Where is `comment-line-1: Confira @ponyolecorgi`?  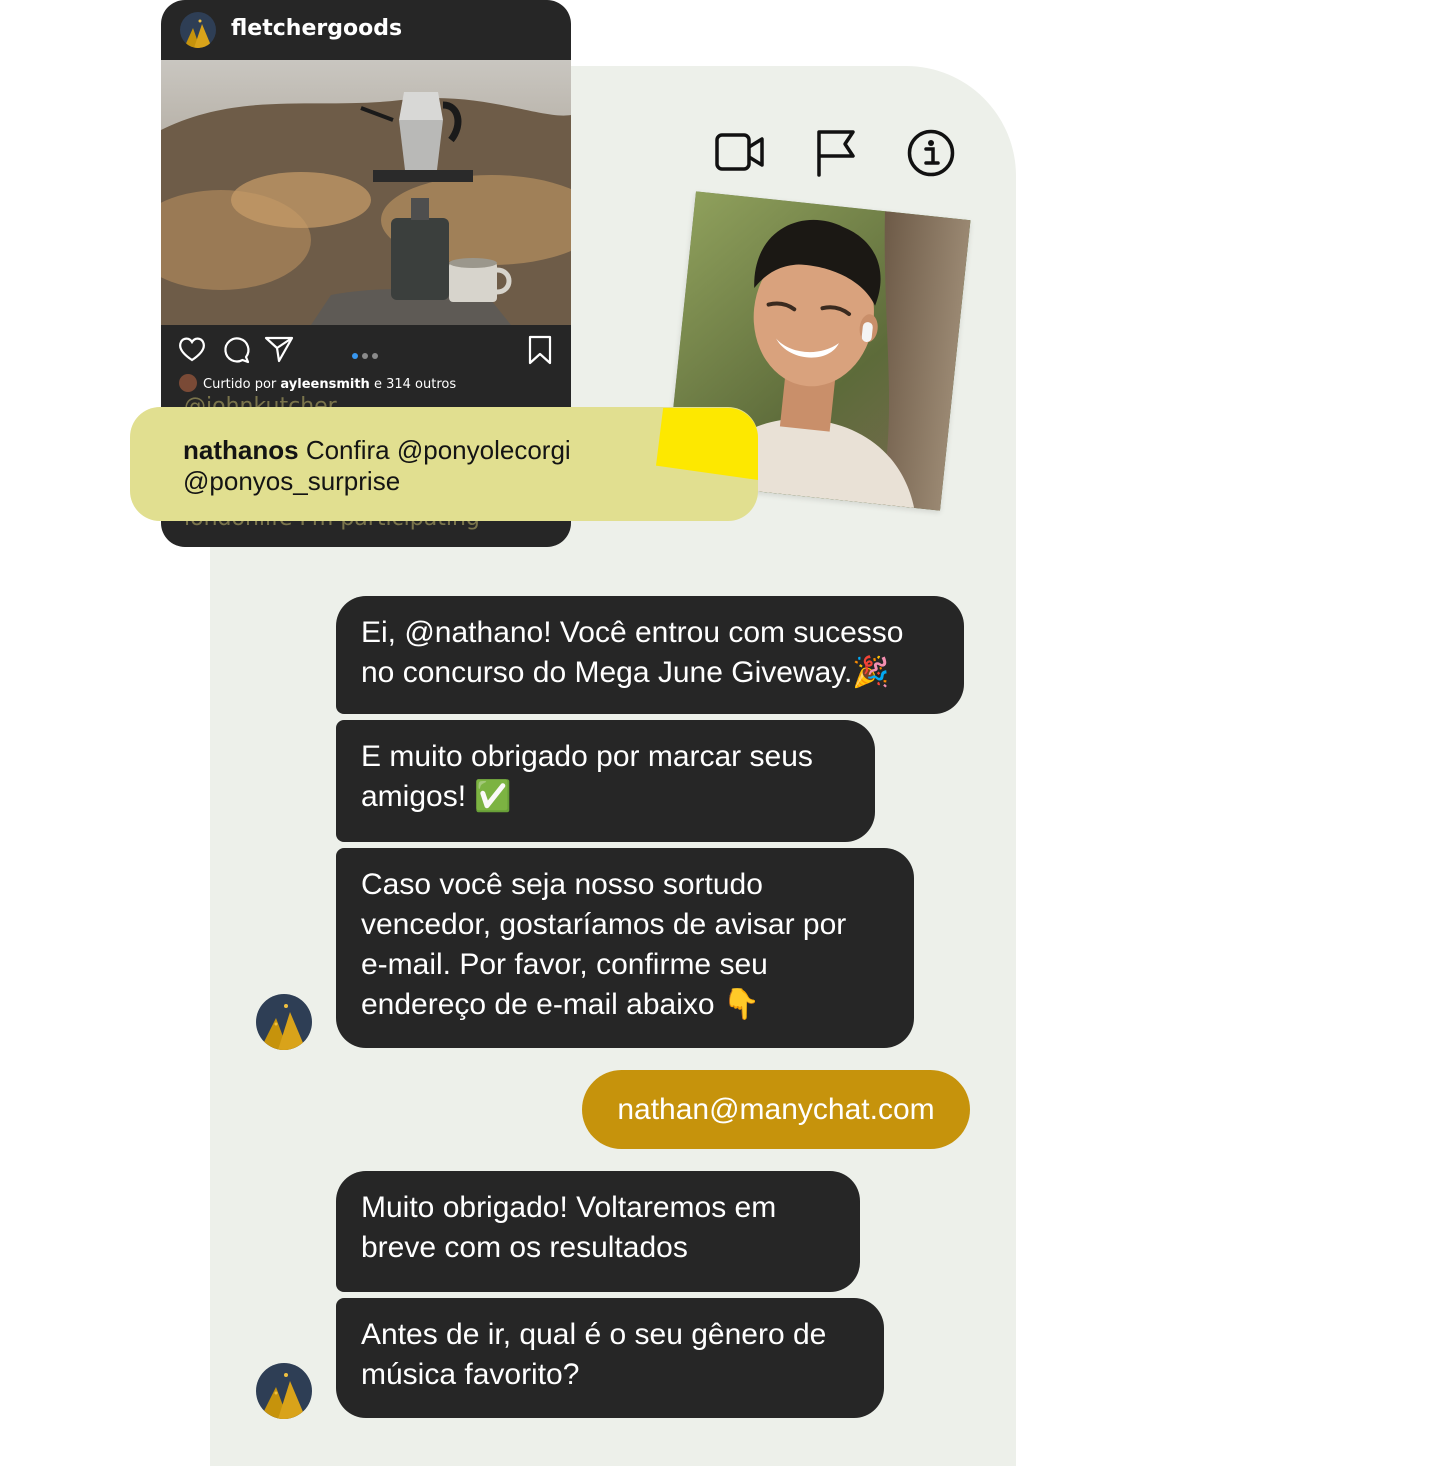
comment-line-1: Confira @ponyolecorgi is located at coordinates (438, 450).